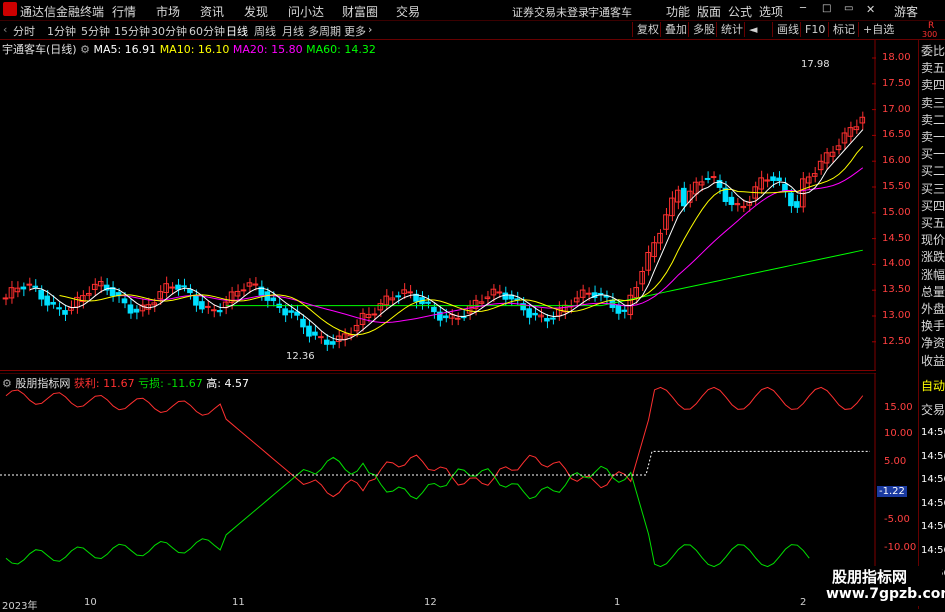  I want to click on date-label: 12, so click(430, 602).